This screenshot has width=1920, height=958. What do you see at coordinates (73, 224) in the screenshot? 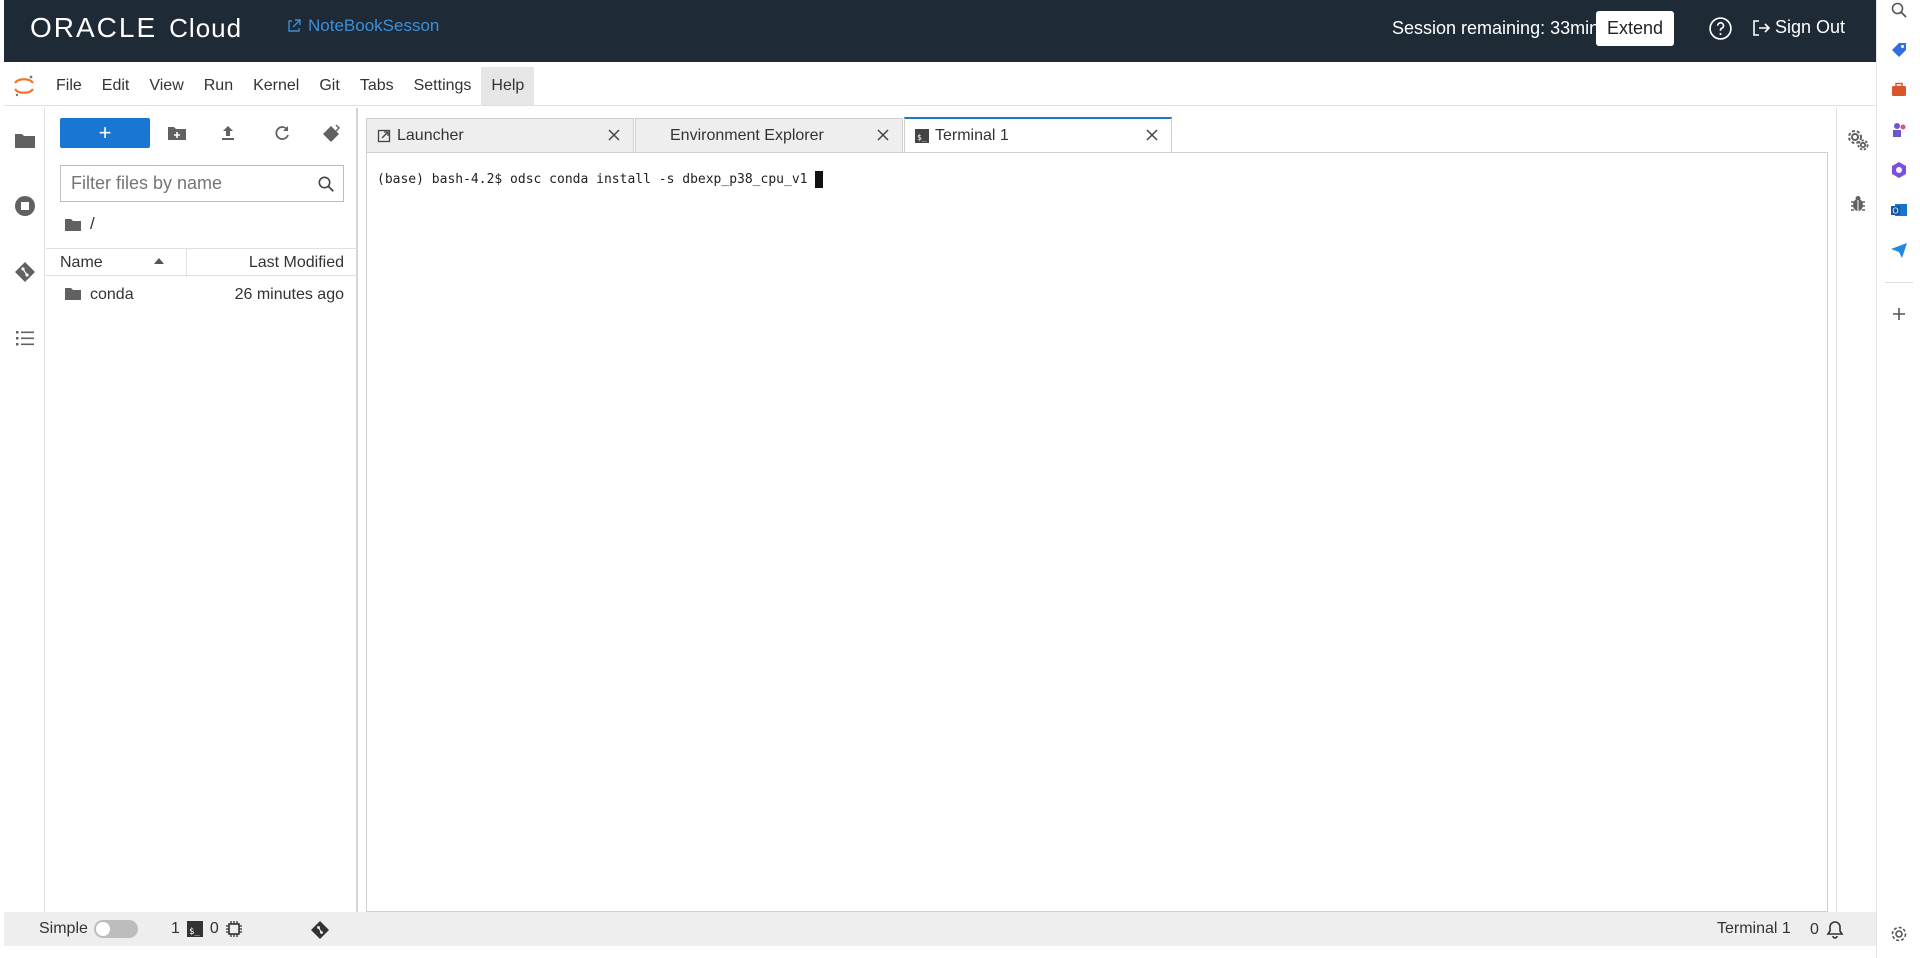
I see `home-folder-icon` at bounding box center [73, 224].